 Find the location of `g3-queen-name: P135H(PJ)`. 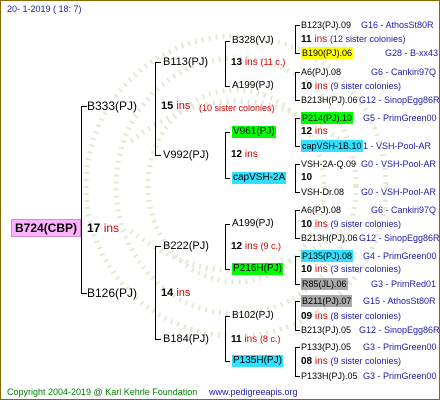

g3-queen-name: P135H(PJ) is located at coordinates (257, 361).